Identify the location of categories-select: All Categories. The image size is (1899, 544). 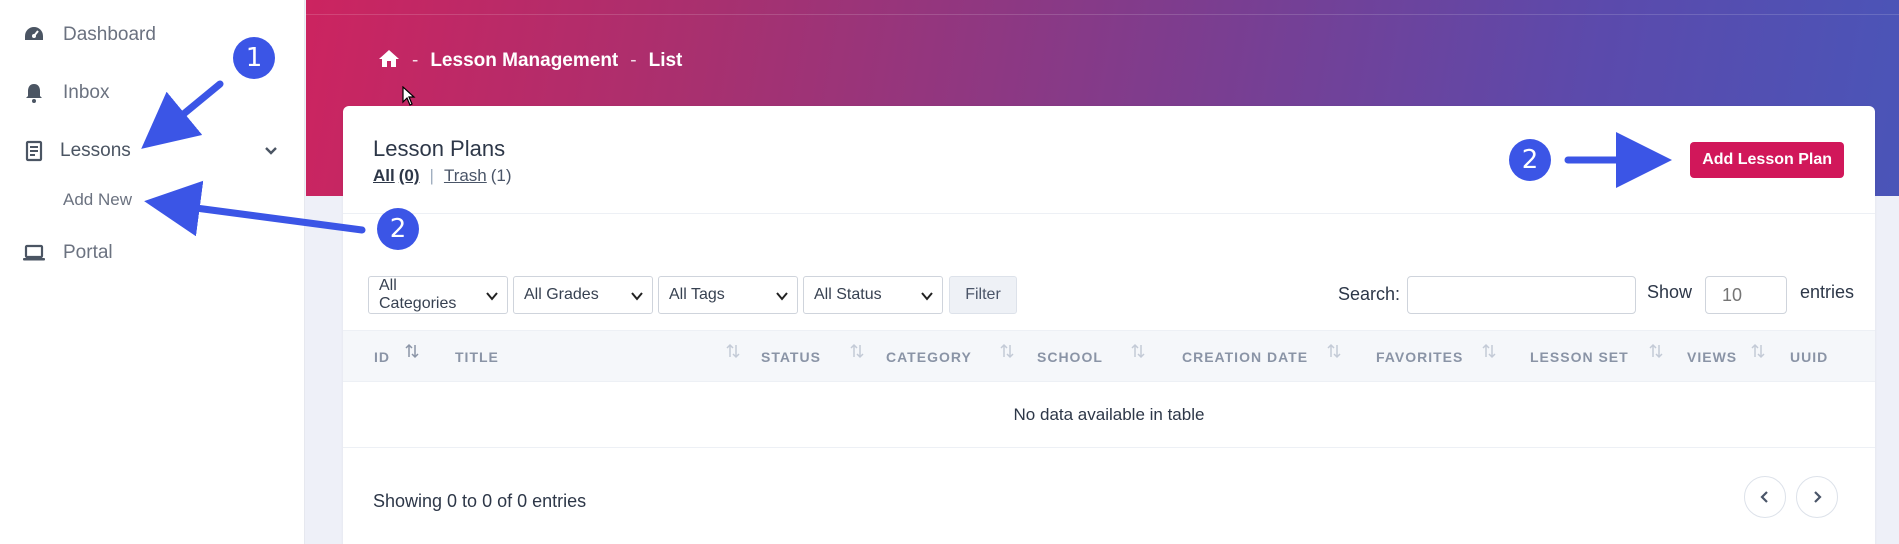
(438, 295).